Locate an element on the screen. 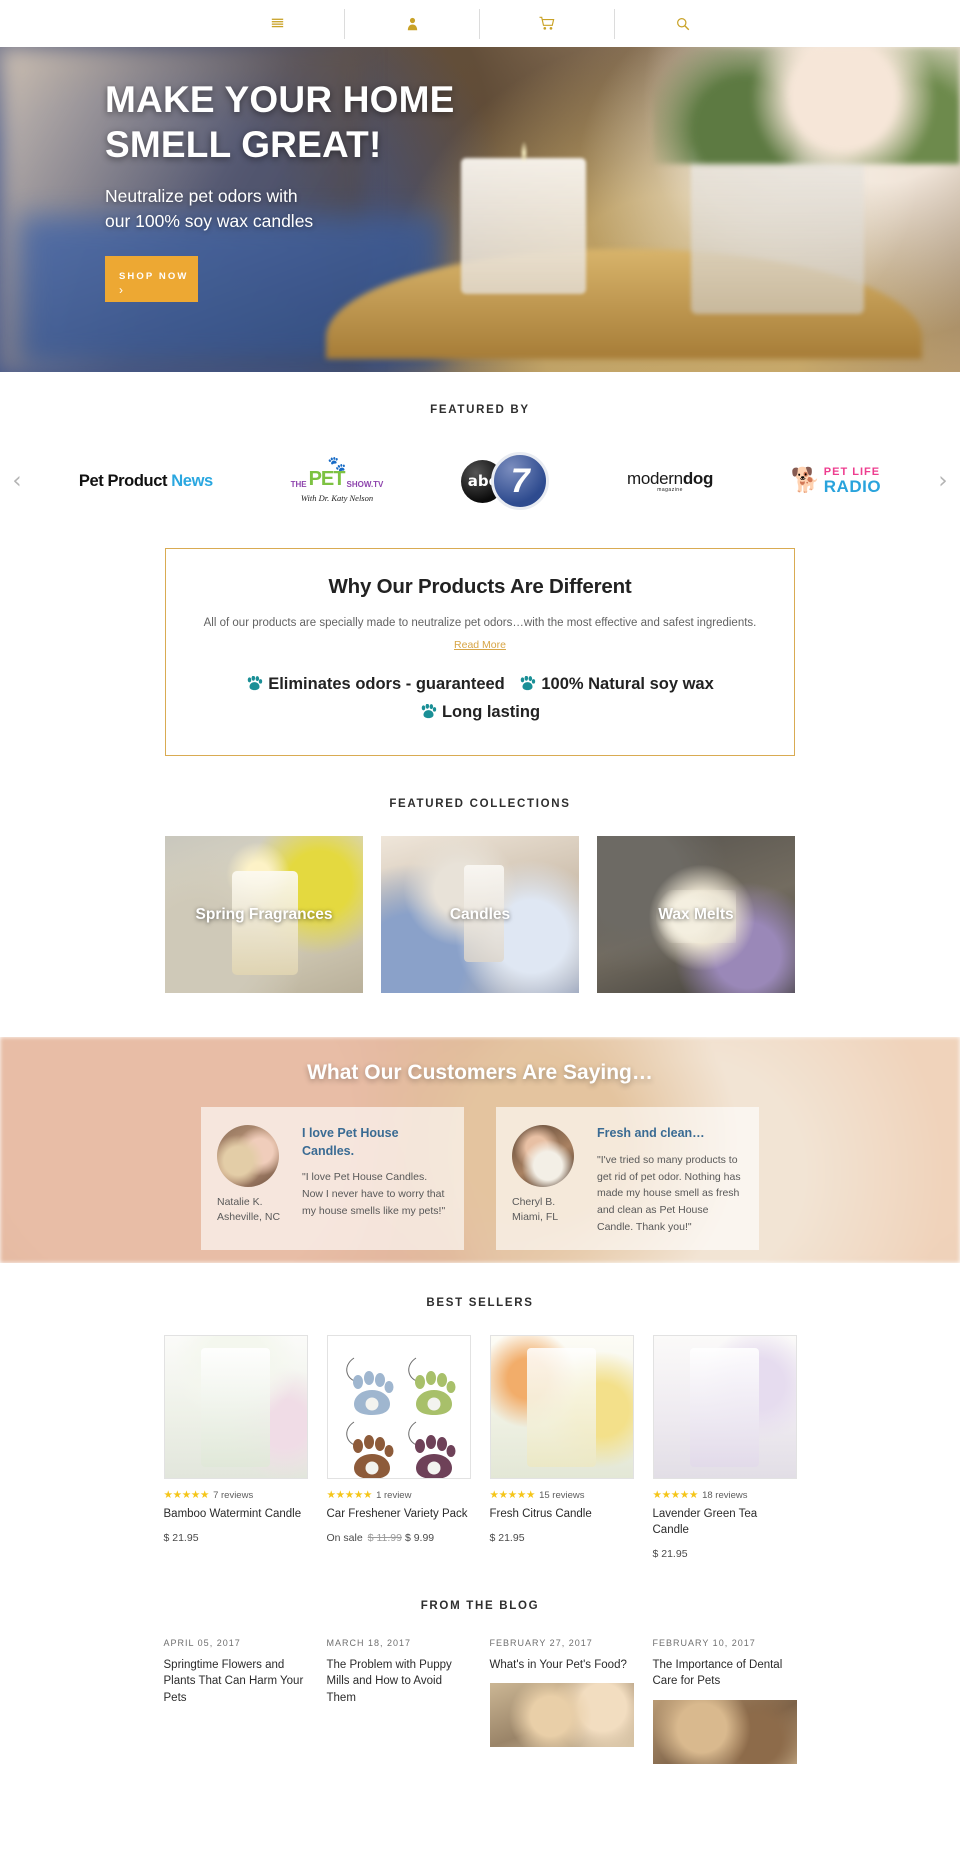  author-location: Asheville, NC is located at coordinates (249, 1217).